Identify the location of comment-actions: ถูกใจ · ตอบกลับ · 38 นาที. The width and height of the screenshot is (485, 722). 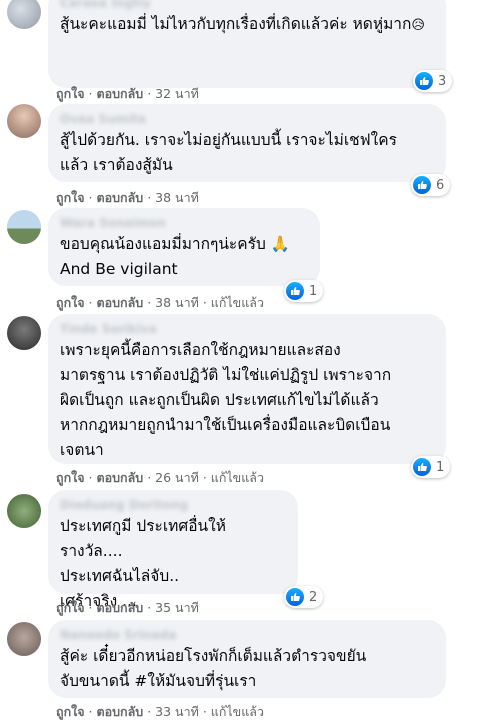
(127, 197).